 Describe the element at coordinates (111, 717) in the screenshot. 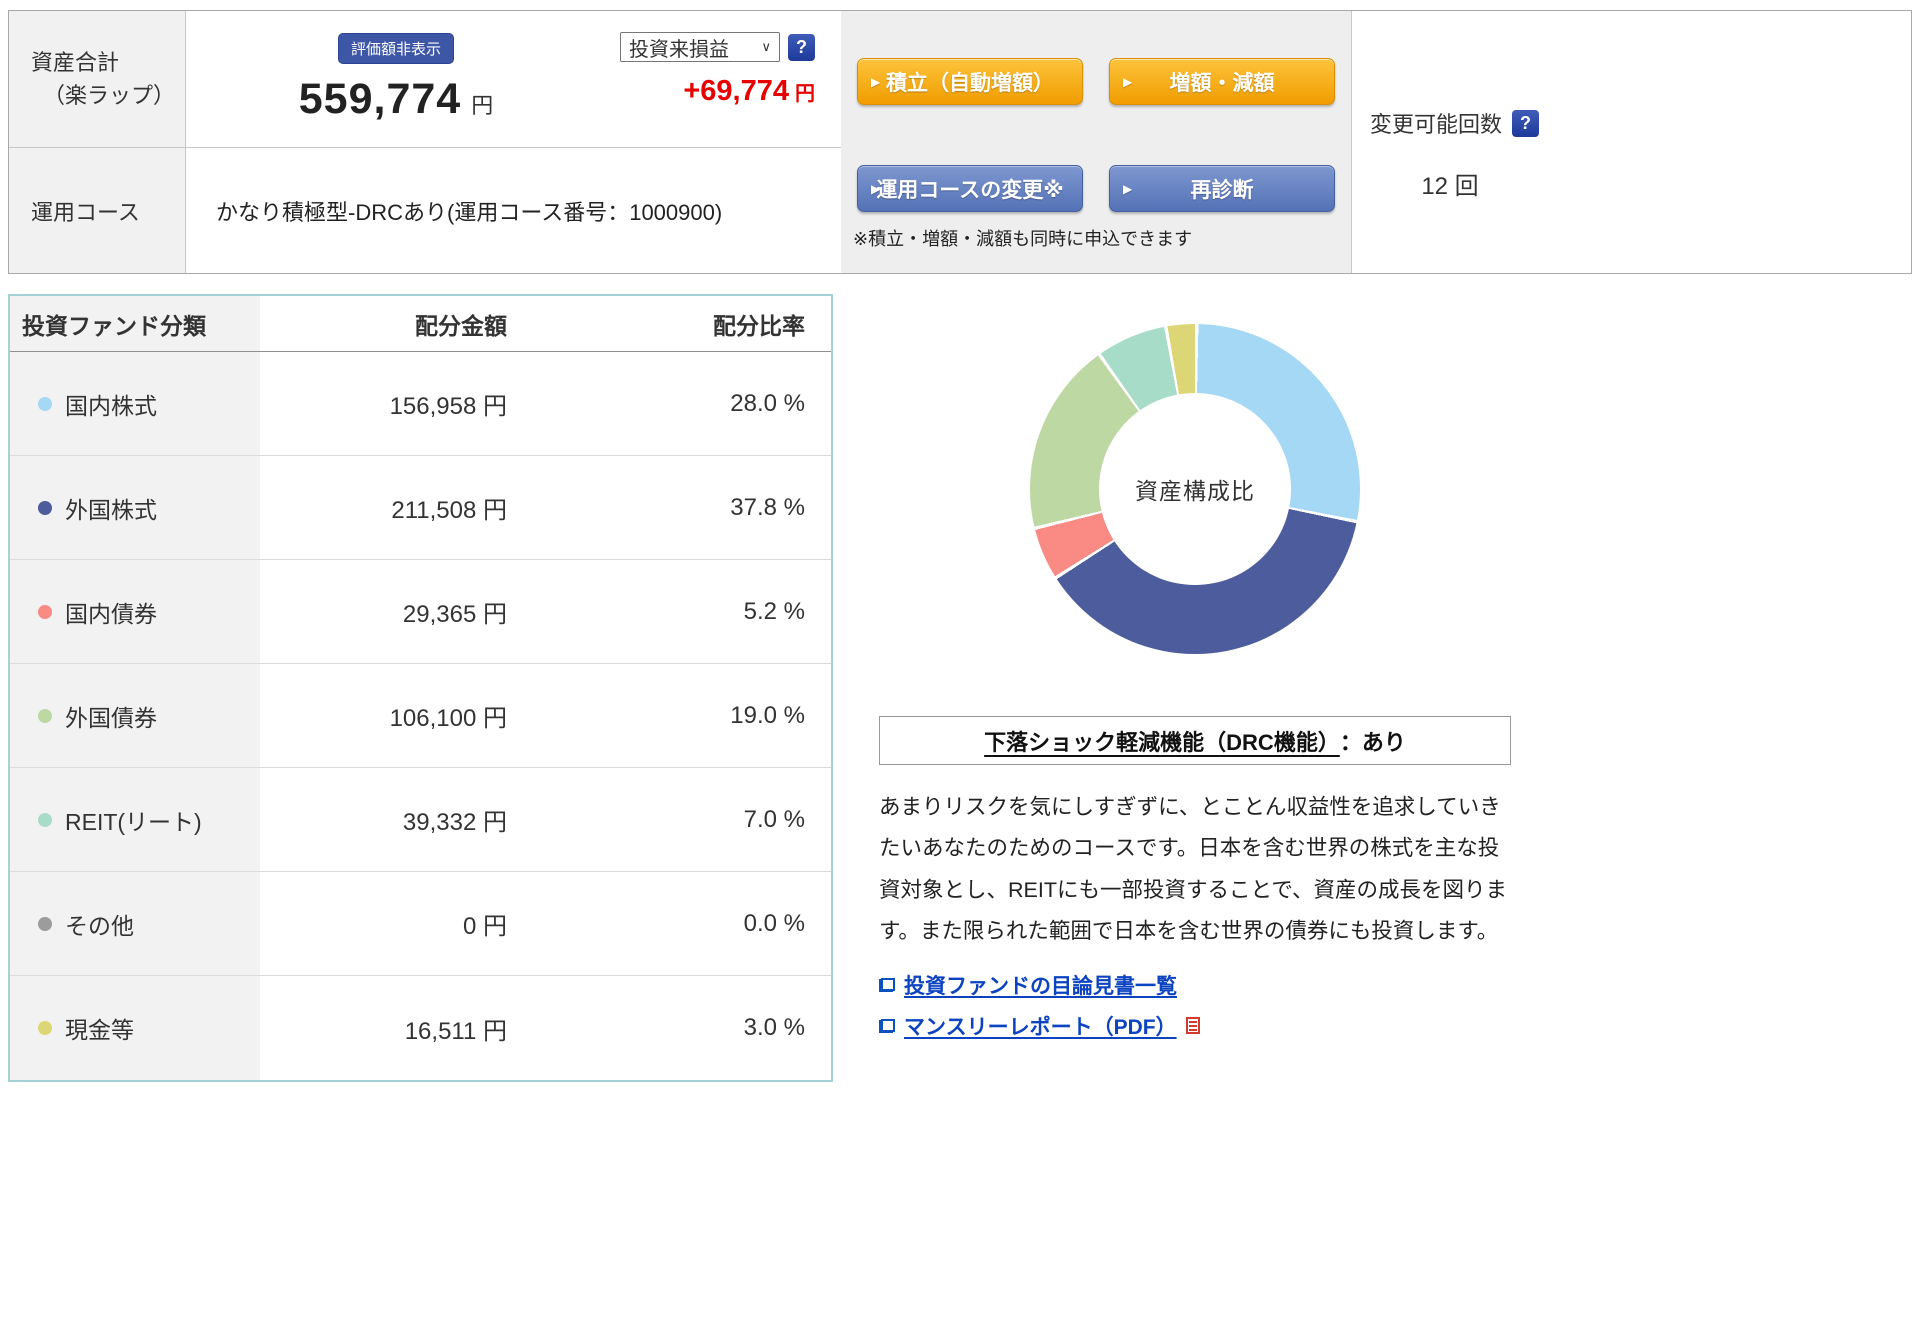

I see `category-label: 外国債券` at that location.